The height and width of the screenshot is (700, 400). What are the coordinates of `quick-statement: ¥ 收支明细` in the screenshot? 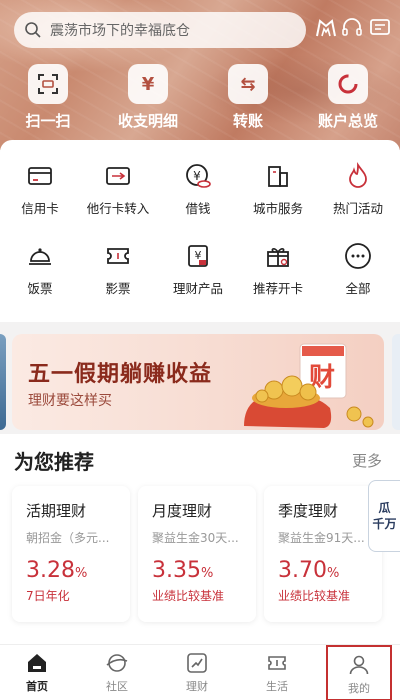 It's located at (148, 97).